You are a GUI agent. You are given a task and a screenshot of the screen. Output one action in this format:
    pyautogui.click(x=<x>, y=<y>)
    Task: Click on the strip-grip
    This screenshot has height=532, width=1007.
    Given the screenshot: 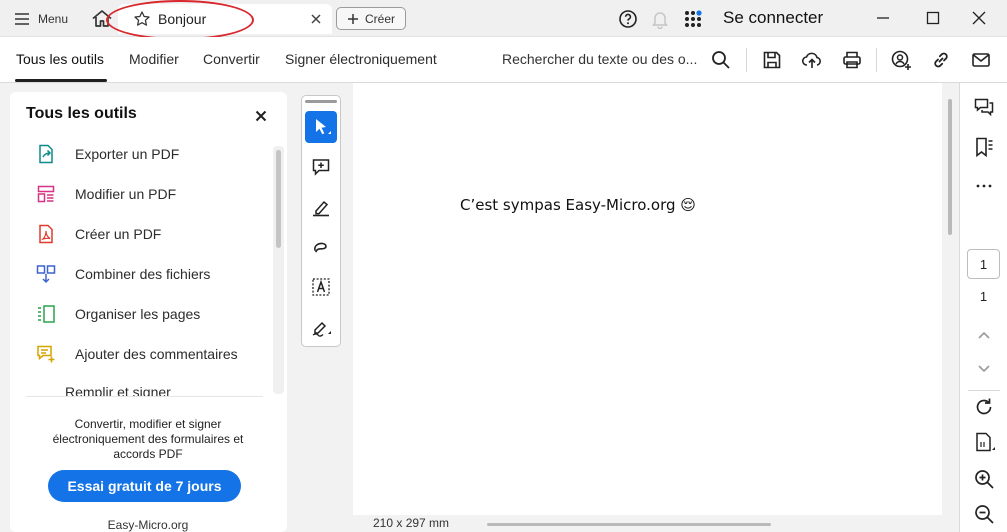 What is the action you would take?
    pyautogui.click(x=321, y=101)
    